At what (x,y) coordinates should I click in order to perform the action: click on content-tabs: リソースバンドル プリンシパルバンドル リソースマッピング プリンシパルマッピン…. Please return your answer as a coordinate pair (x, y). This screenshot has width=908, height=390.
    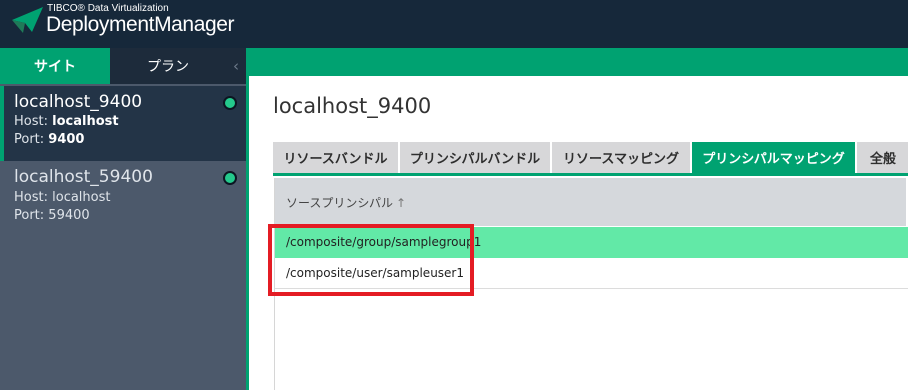
    Looking at the image, I should click on (590, 157).